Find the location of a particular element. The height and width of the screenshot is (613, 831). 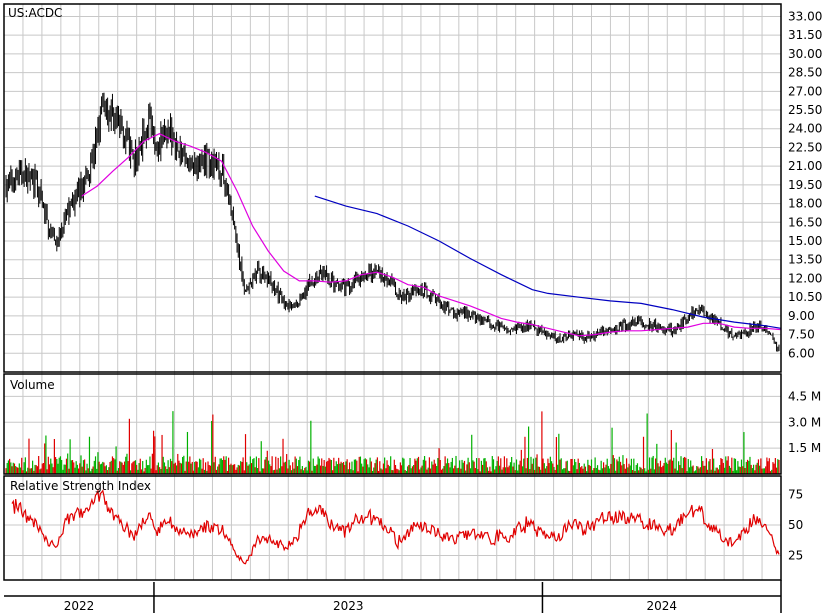

year-label-2024: 2024 is located at coordinates (661, 606).